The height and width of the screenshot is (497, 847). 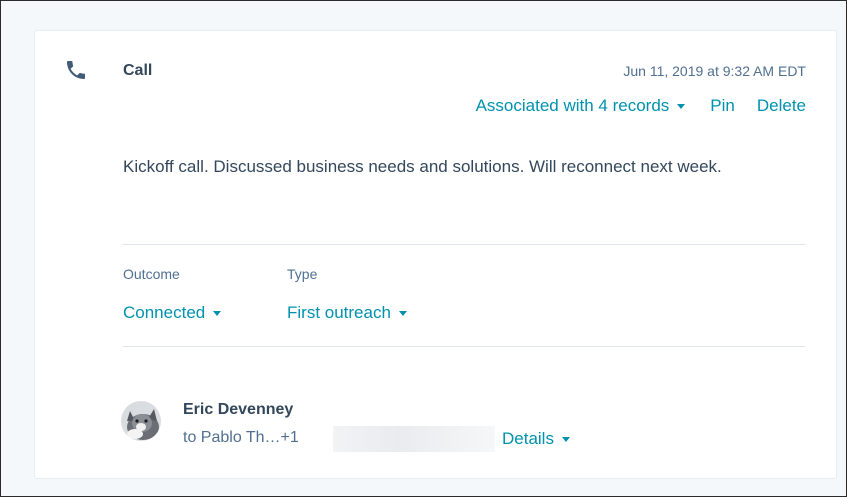 What do you see at coordinates (714, 71) in the screenshot?
I see `engagement-timestamp: Jun 11, 2019 at 9:32 AM EDT` at bounding box center [714, 71].